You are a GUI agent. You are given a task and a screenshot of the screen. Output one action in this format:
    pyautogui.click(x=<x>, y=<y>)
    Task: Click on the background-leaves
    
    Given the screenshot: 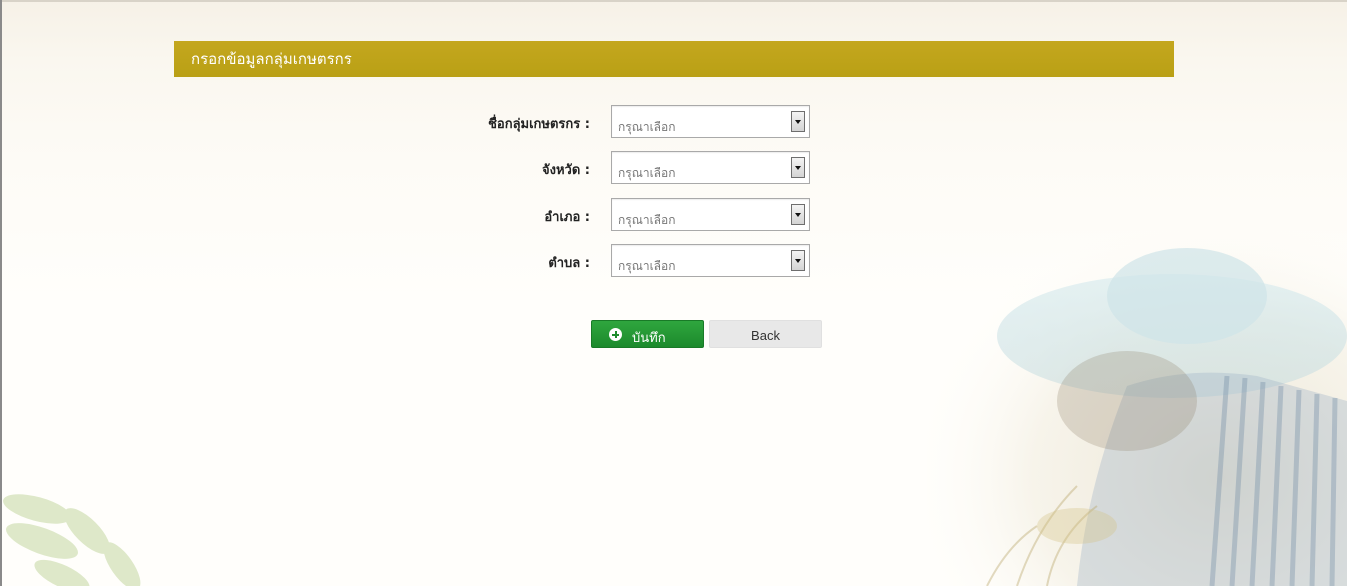 What is the action you would take?
    pyautogui.click(x=87, y=538)
    